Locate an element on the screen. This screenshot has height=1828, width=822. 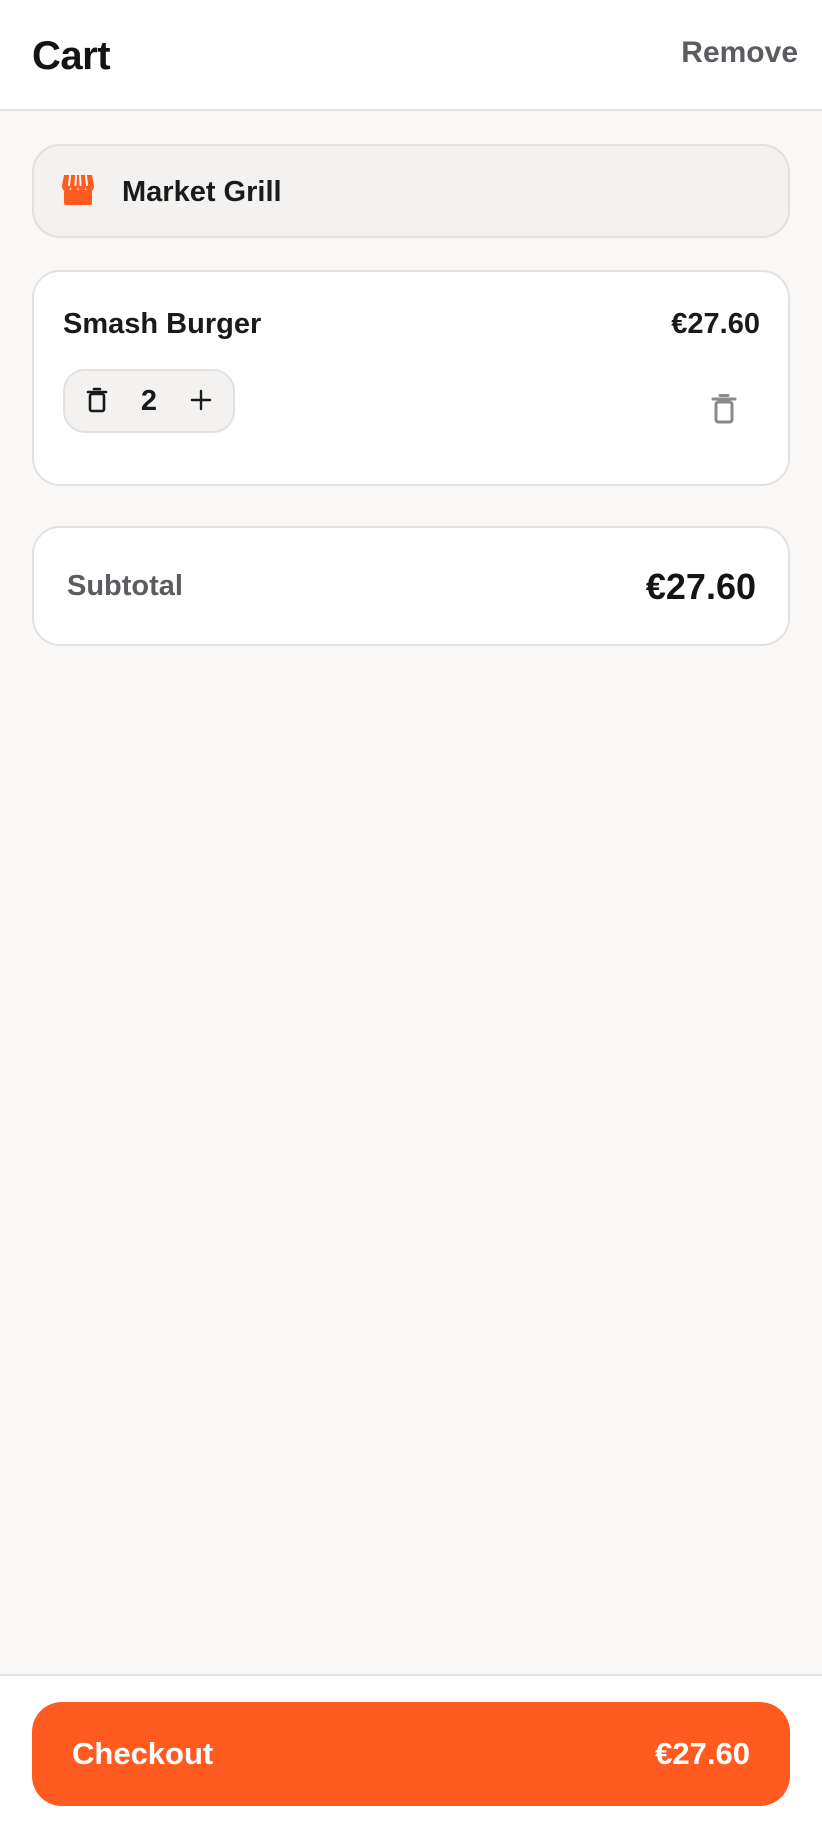
remove-item-button is located at coordinates (724, 410).